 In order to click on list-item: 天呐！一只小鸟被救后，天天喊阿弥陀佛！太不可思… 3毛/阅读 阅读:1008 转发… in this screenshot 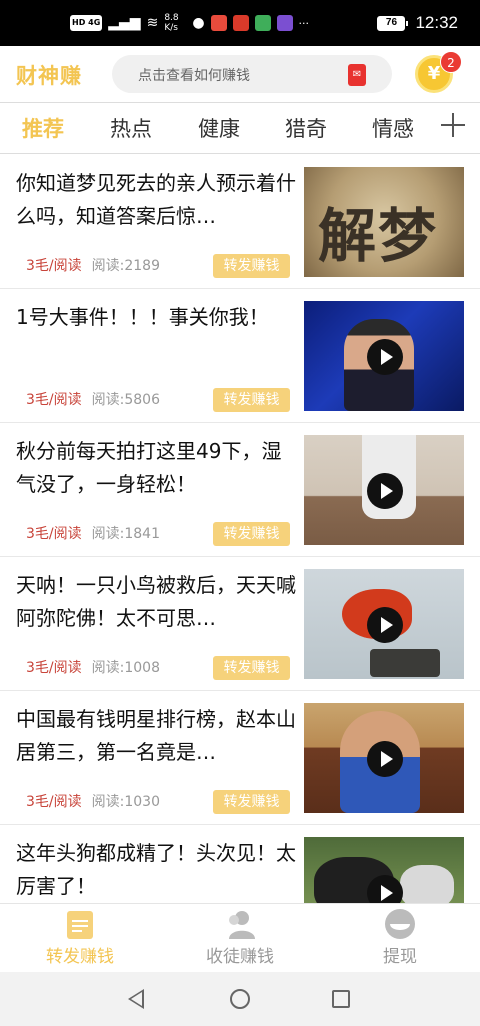, I will do `click(240, 624)`.